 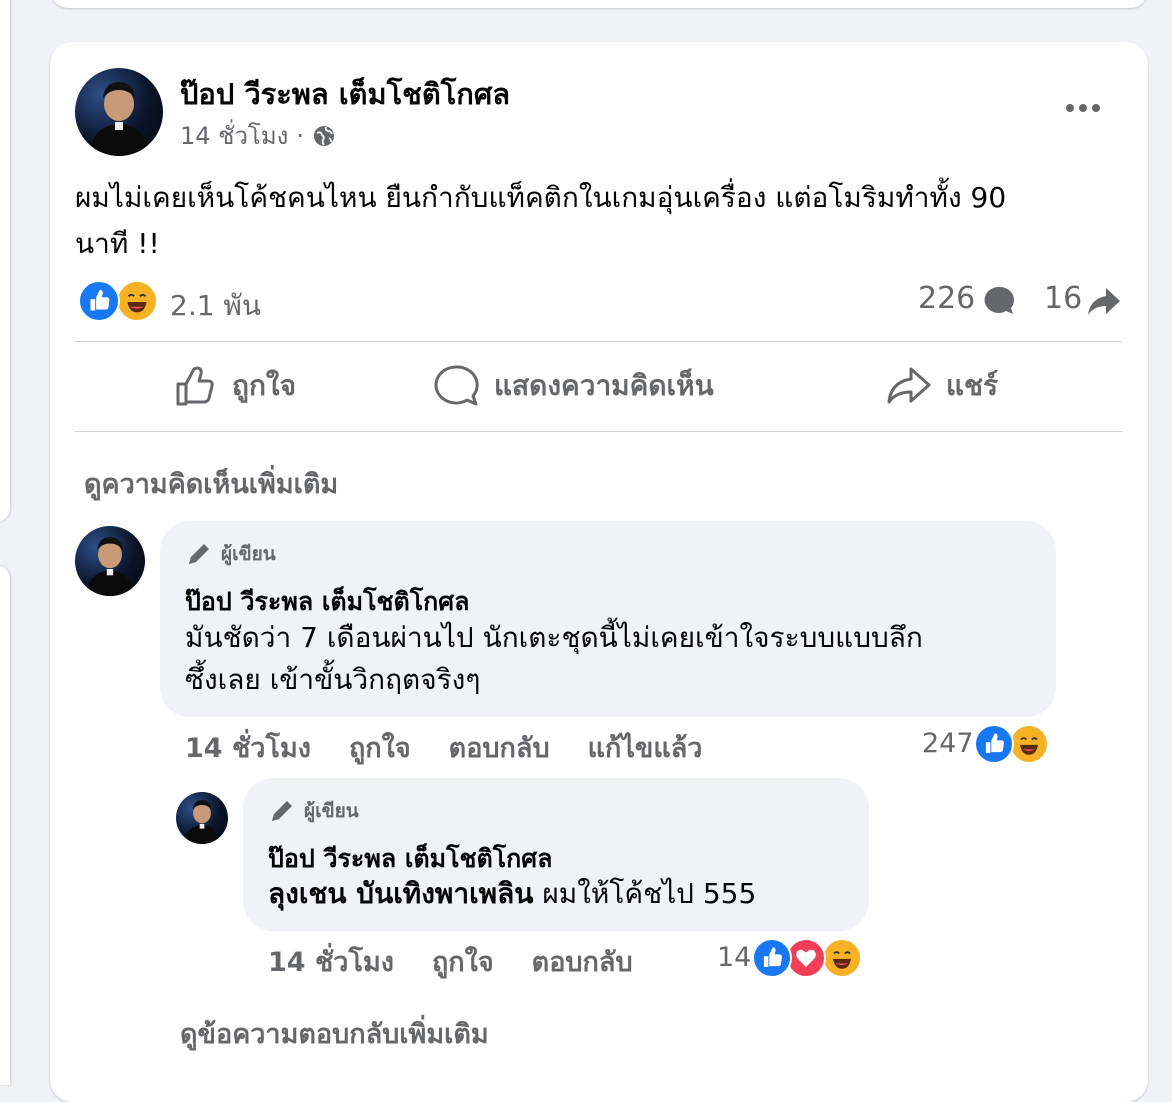 I want to click on reply-like-button: ถูกใจ, so click(x=463, y=961).